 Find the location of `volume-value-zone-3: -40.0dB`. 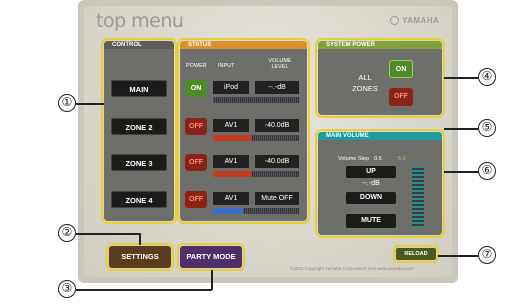

volume-value-zone-3: -40.0dB is located at coordinates (277, 161).